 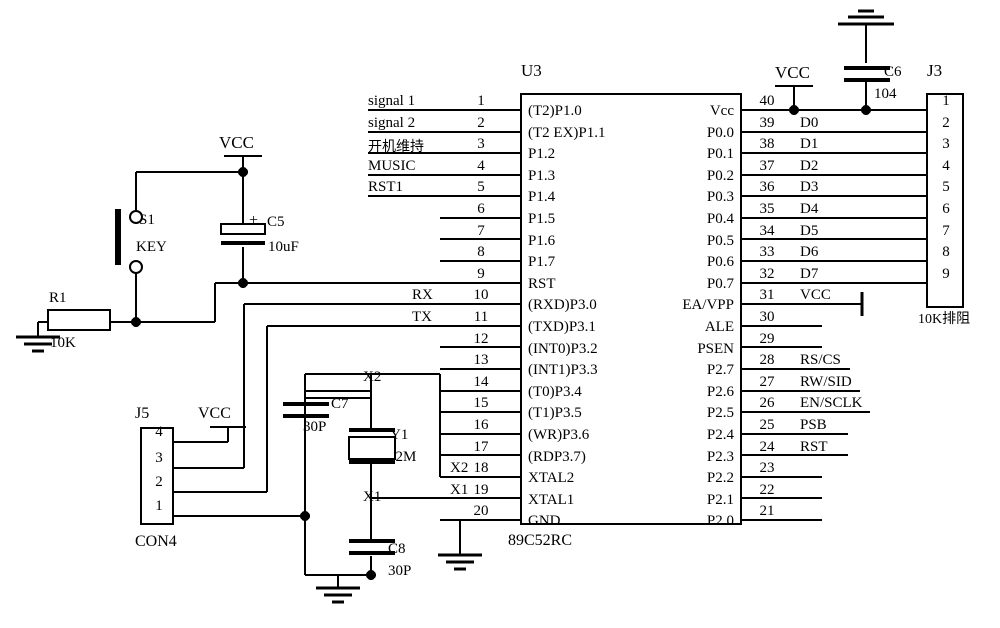 I want to click on pin-number-left-18: 18, so click(x=481, y=468).